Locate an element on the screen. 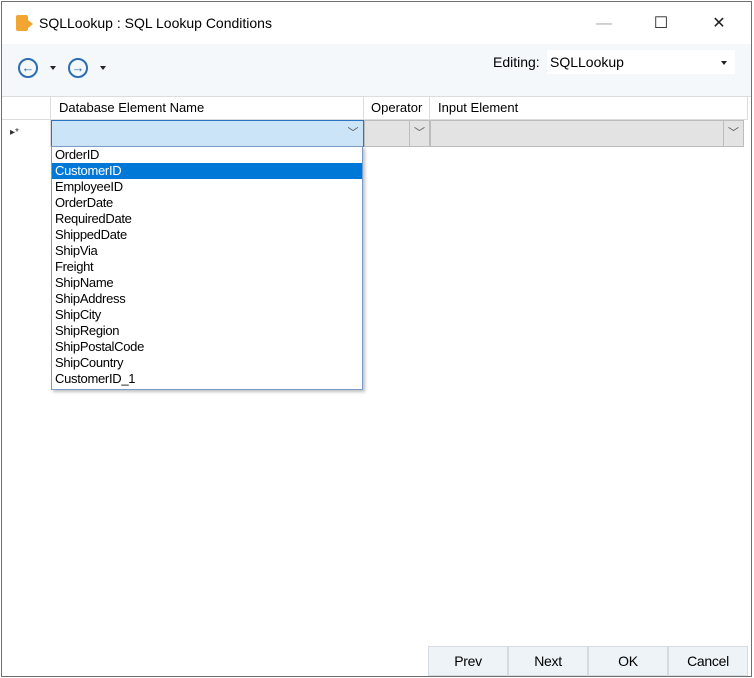  dropdown-option: ShipName is located at coordinates (207, 283).